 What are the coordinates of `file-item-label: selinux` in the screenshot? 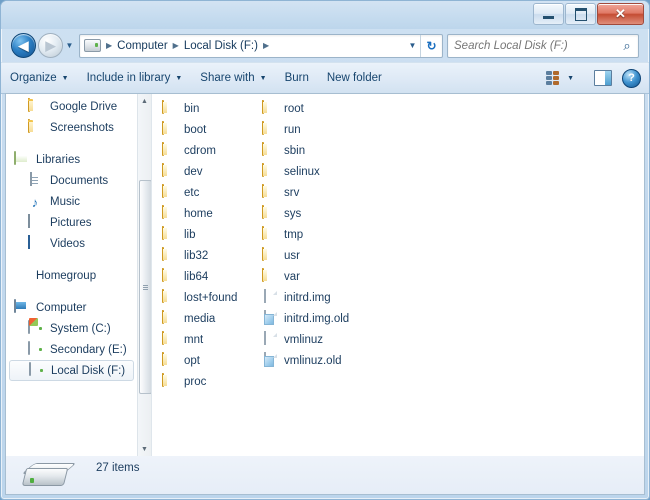 It's located at (302, 171).